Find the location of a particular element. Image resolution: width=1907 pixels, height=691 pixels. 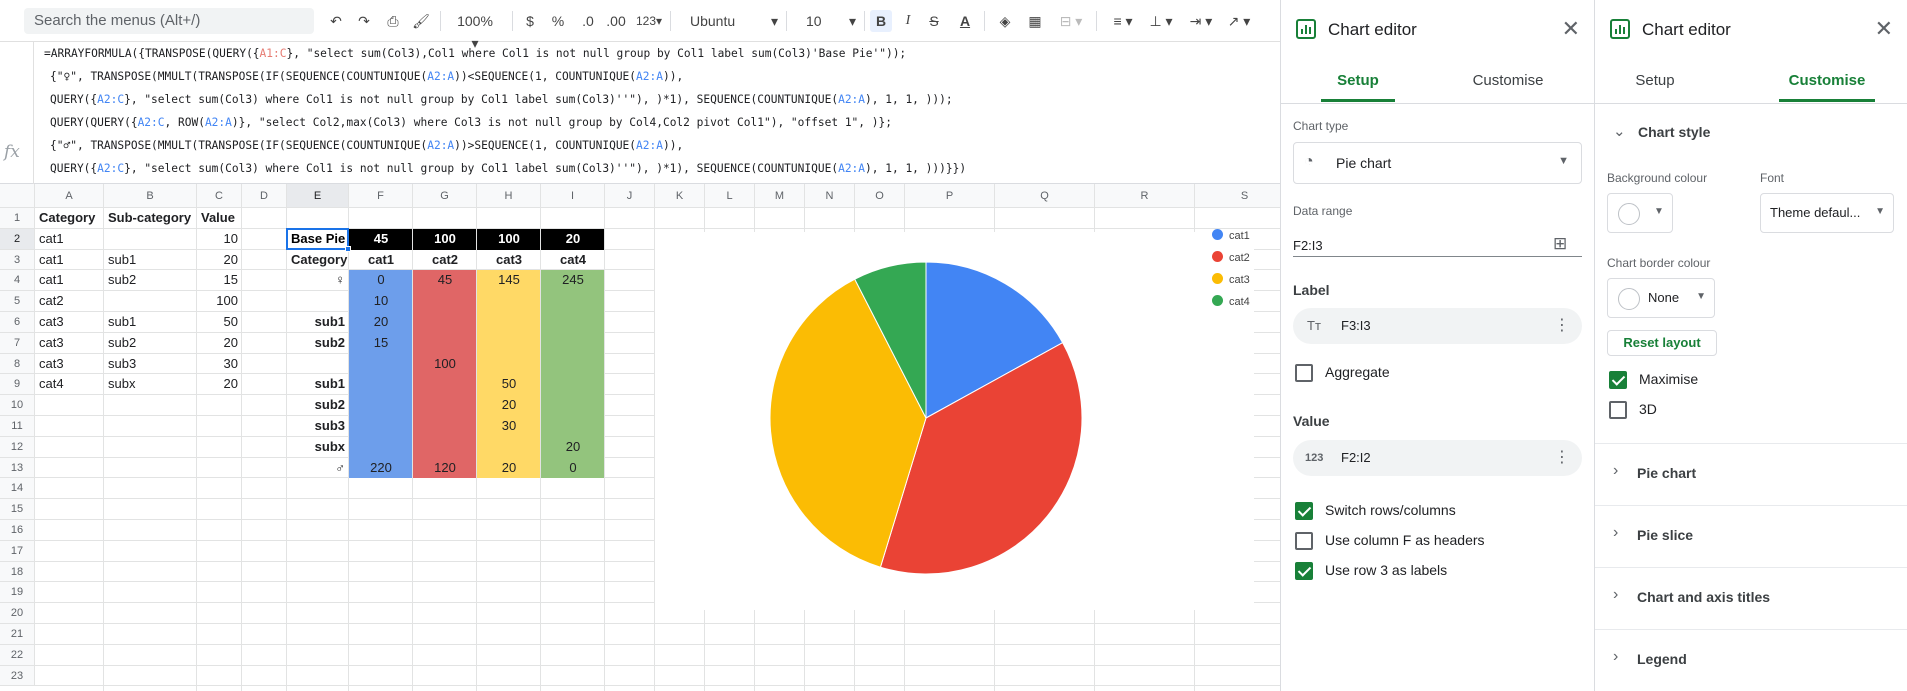

row-header-23: 23 is located at coordinates (17, 676).